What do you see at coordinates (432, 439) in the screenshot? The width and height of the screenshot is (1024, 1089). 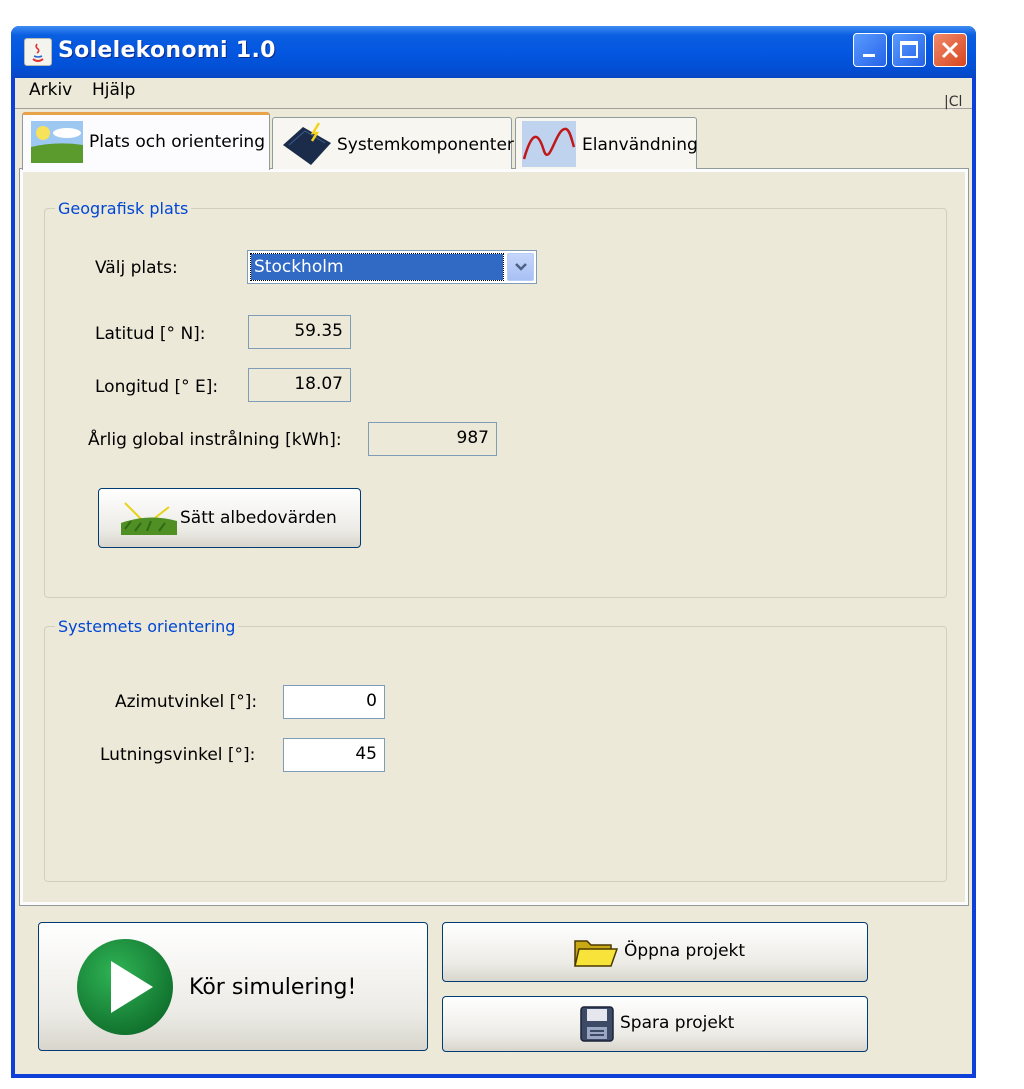 I see `irradiation-field: 987` at bounding box center [432, 439].